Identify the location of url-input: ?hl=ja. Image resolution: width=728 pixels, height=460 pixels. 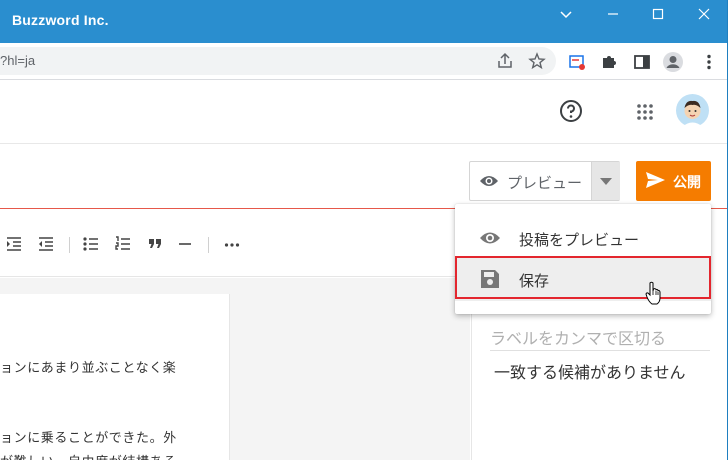
(278, 61).